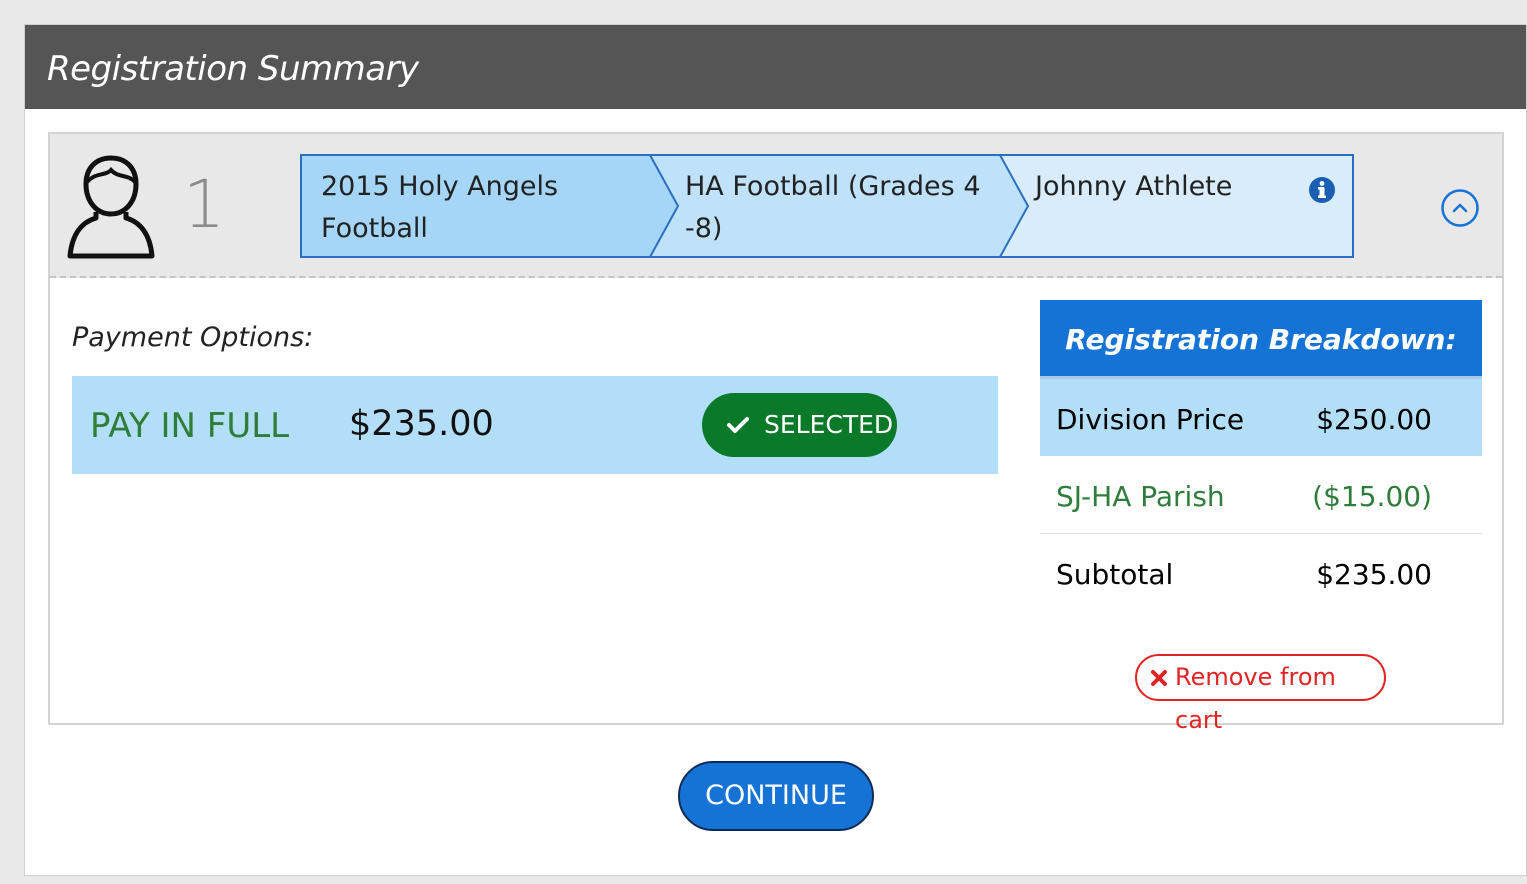 Image resolution: width=1527 pixels, height=884 pixels. I want to click on selected-label: SELECTED, so click(829, 424).